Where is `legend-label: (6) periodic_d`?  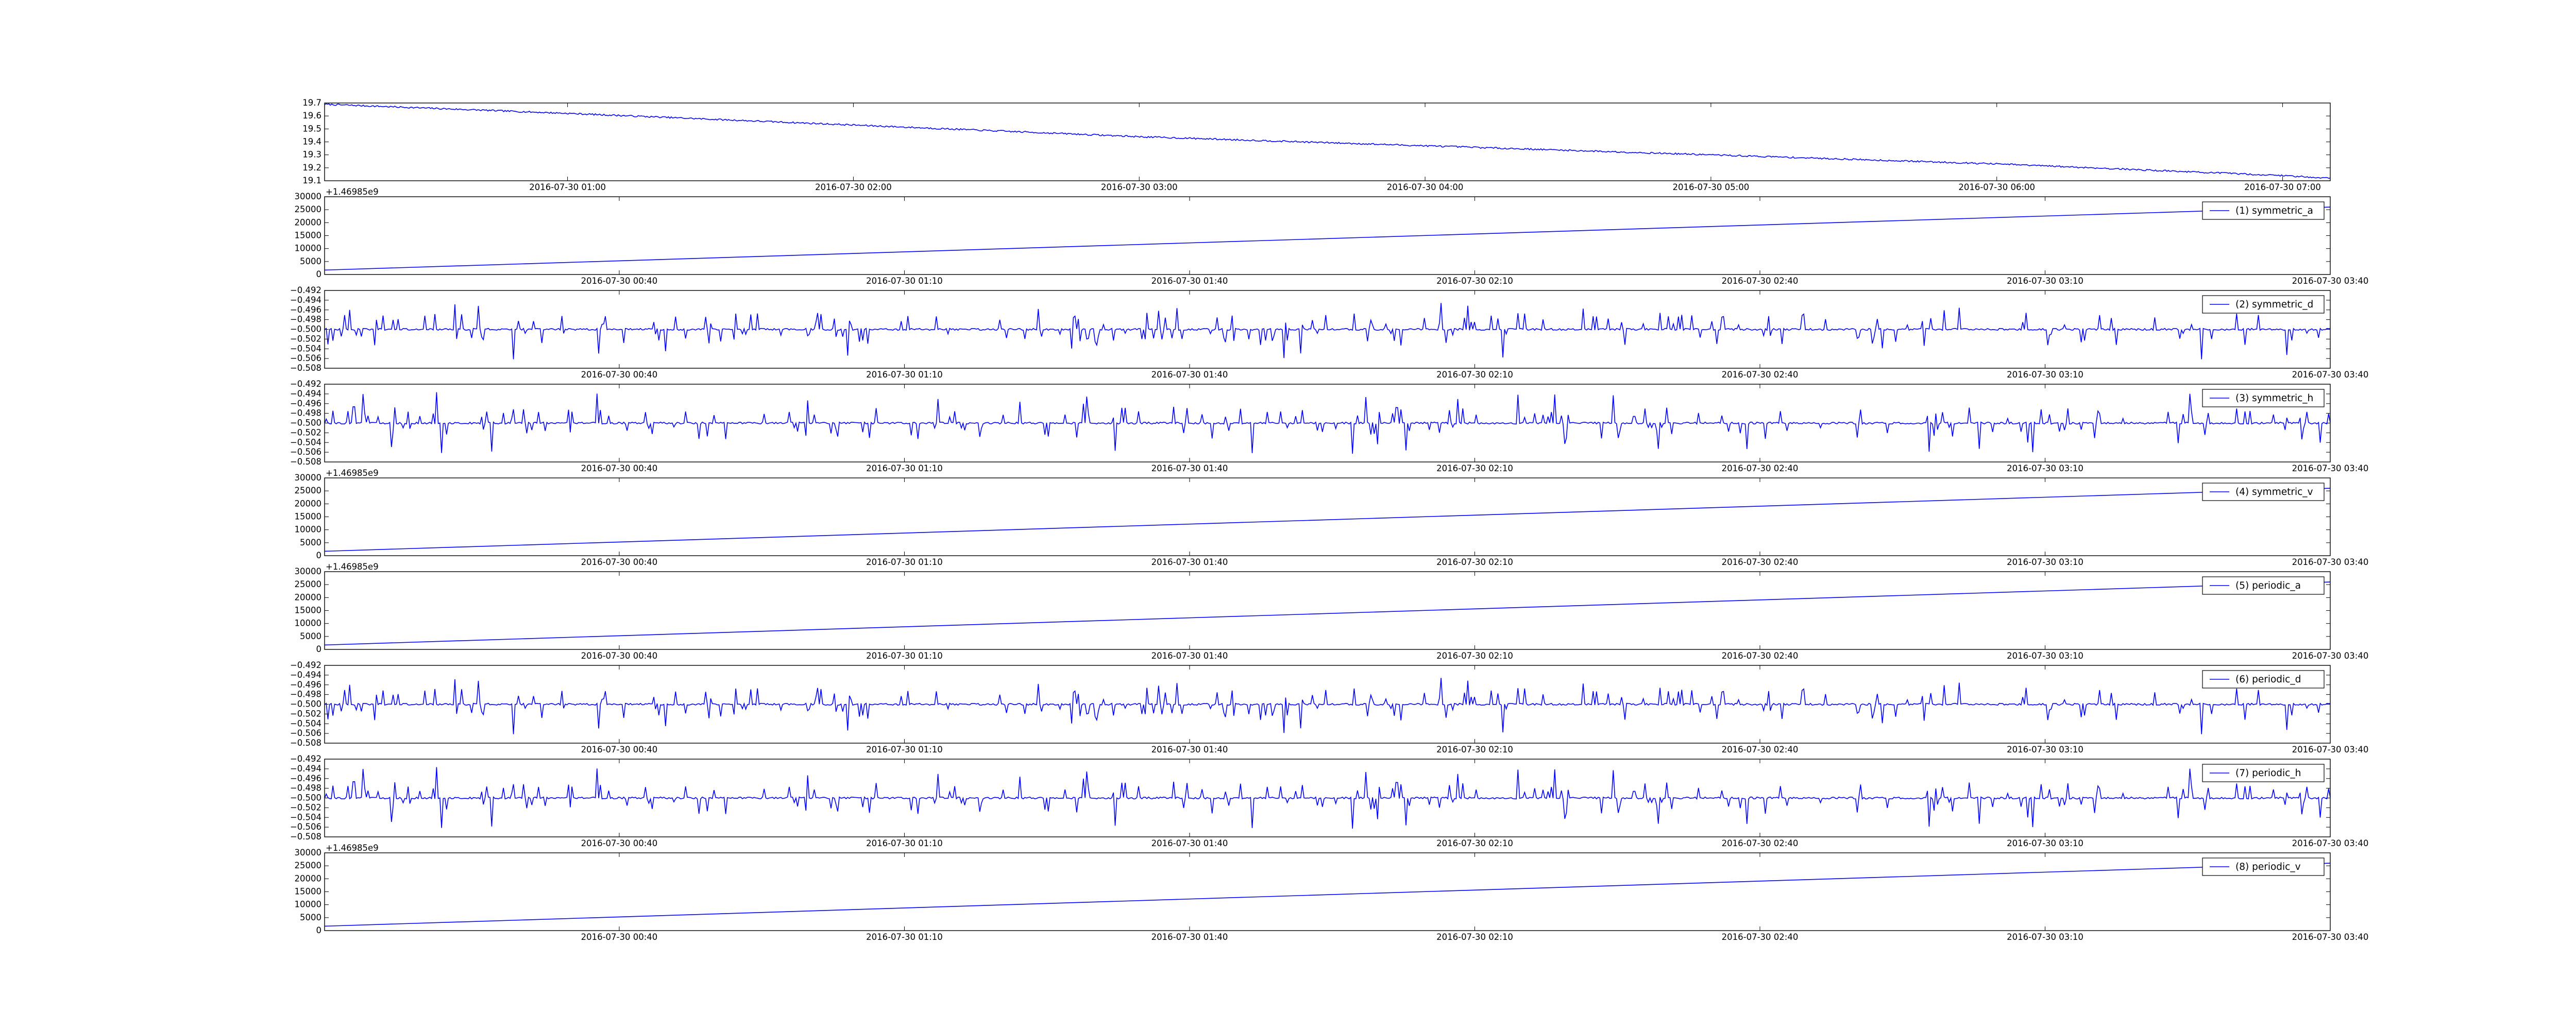 legend-label: (6) periodic_d is located at coordinates (2268, 679).